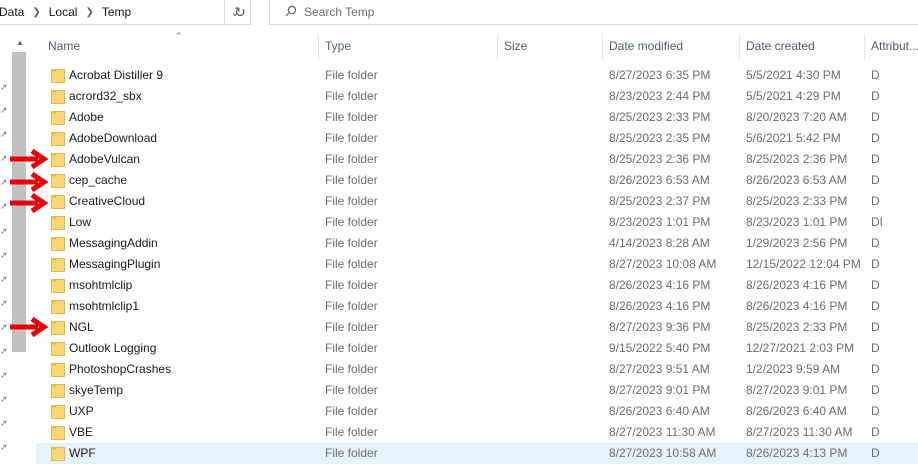  Describe the element at coordinates (793, 138) in the screenshot. I see `file-date-created: 5/6/2021 5:42 PM` at that location.